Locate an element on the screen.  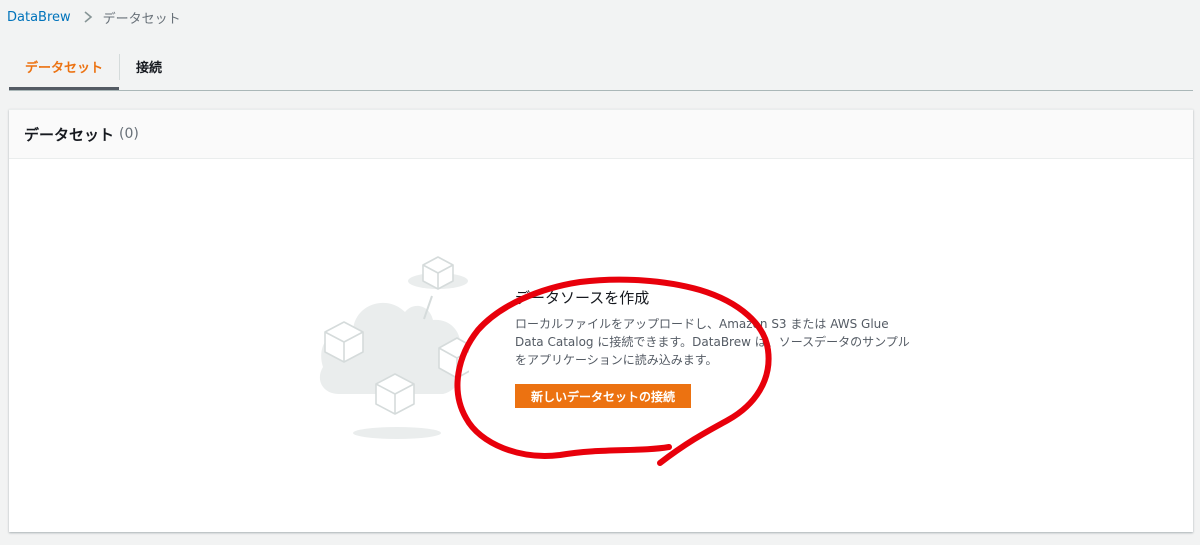
empty-state-title: データソースを作成 is located at coordinates (582, 298).